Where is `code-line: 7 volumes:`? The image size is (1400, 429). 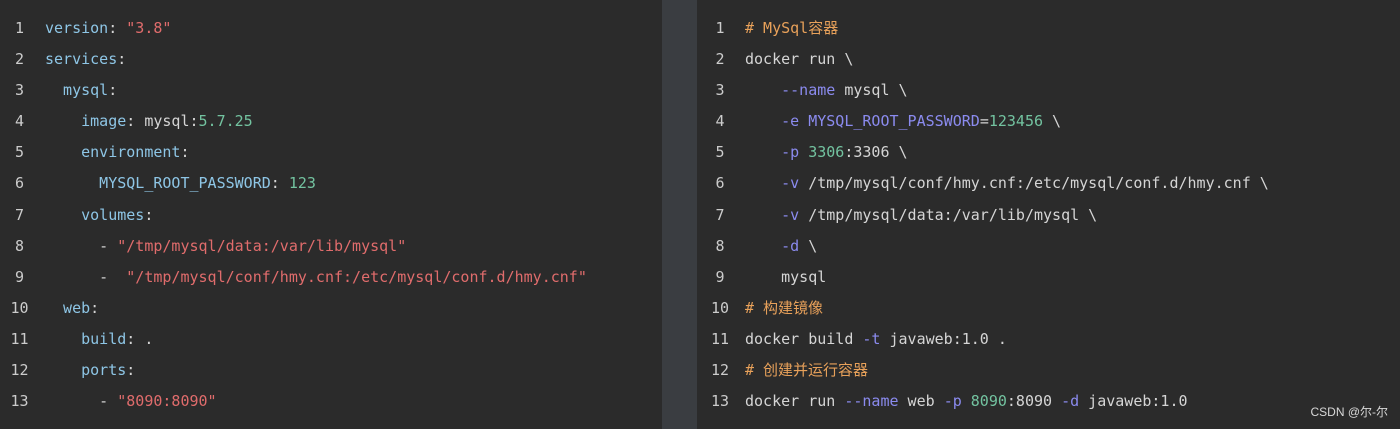 code-line: 7 volumes: is located at coordinates (331, 215).